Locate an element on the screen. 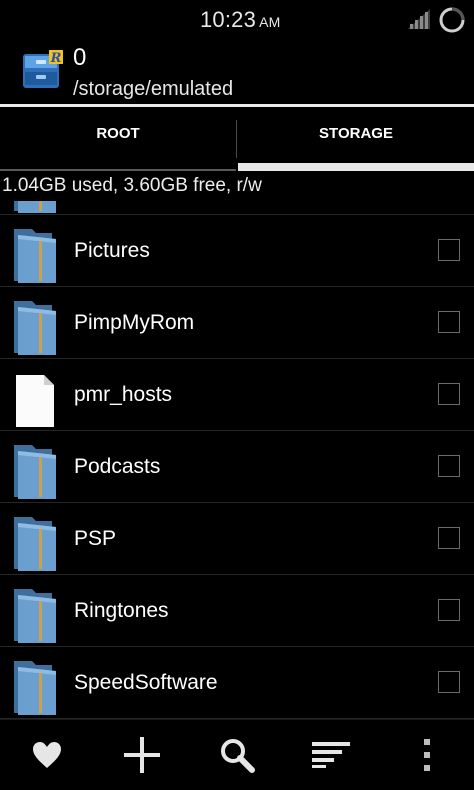 The height and width of the screenshot is (790, 474). status-clock: 10:23 AM is located at coordinates (240, 20).